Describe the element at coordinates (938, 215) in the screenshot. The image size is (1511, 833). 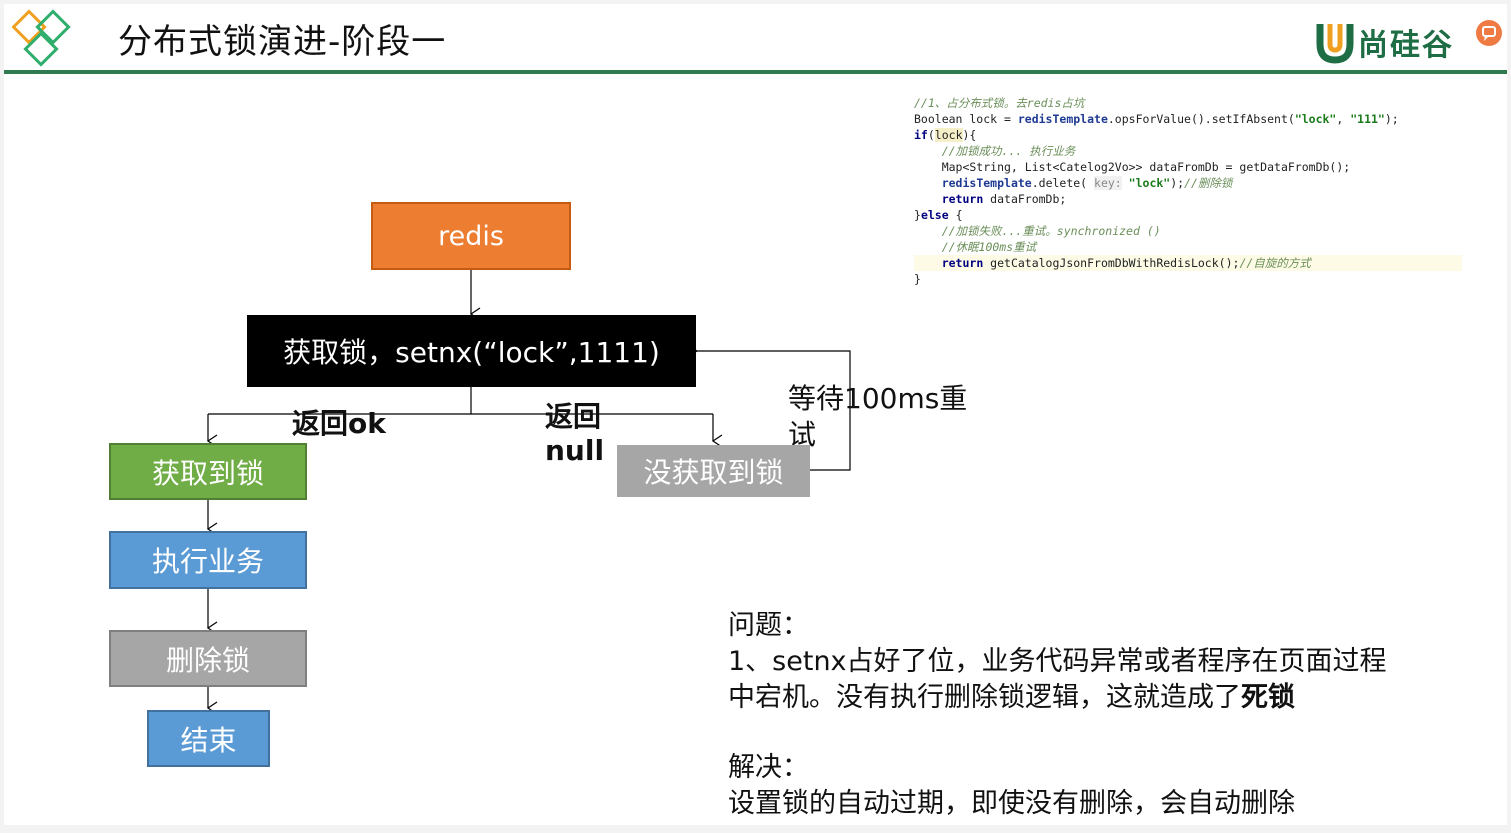
I see `code-line-8: }else {` at that location.